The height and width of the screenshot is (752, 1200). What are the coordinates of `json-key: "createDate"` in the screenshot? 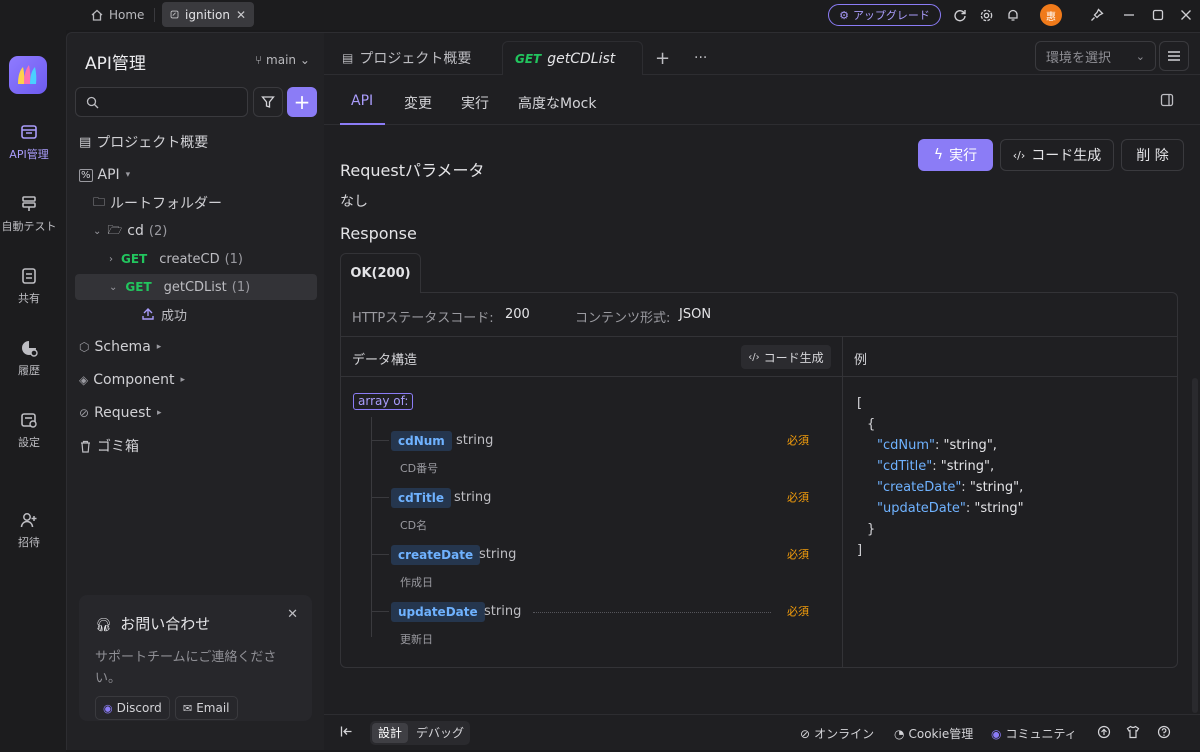 It's located at (919, 487).